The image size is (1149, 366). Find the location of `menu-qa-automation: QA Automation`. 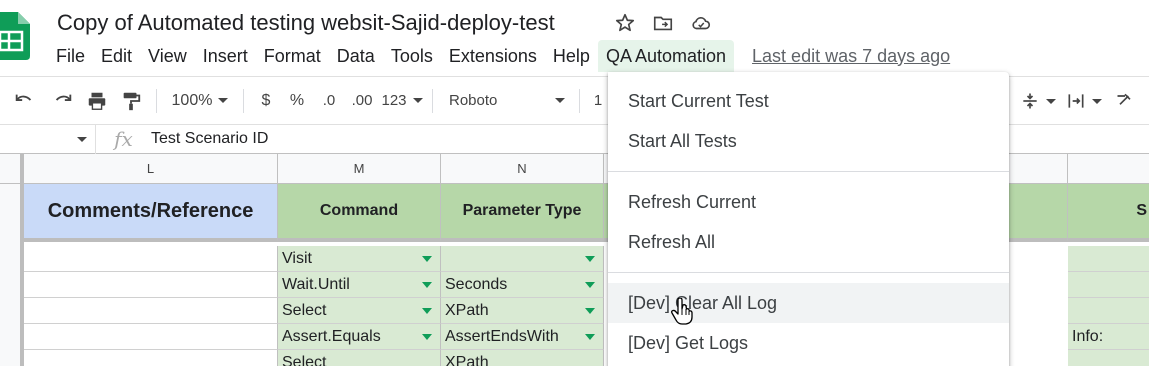

menu-qa-automation: QA Automation is located at coordinates (666, 56).